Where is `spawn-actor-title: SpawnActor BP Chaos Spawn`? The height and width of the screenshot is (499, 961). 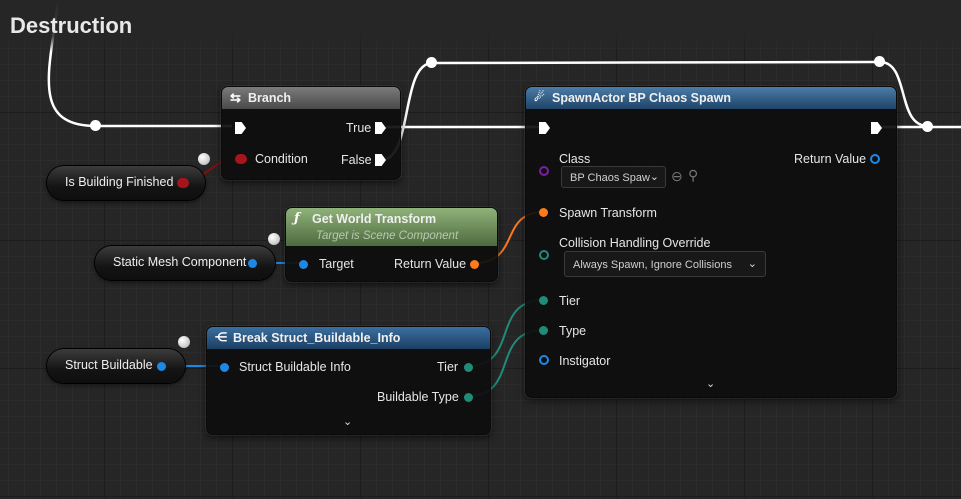
spawn-actor-title: SpawnActor BP Chaos Spawn is located at coordinates (641, 98).